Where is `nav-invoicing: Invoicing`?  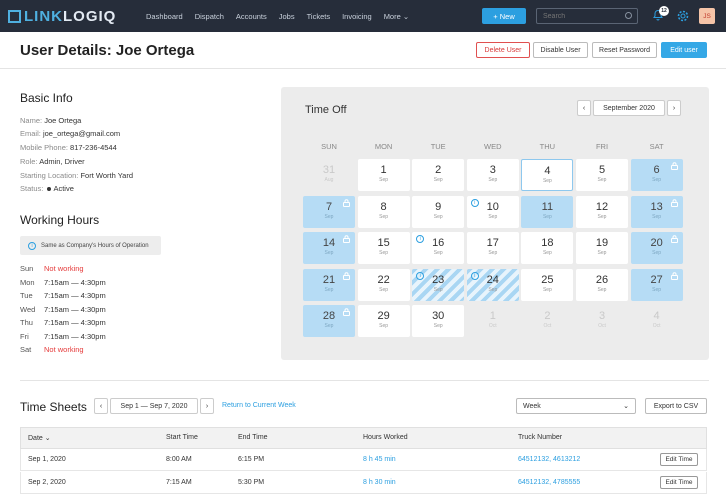 nav-invoicing: Invoicing is located at coordinates (357, 16).